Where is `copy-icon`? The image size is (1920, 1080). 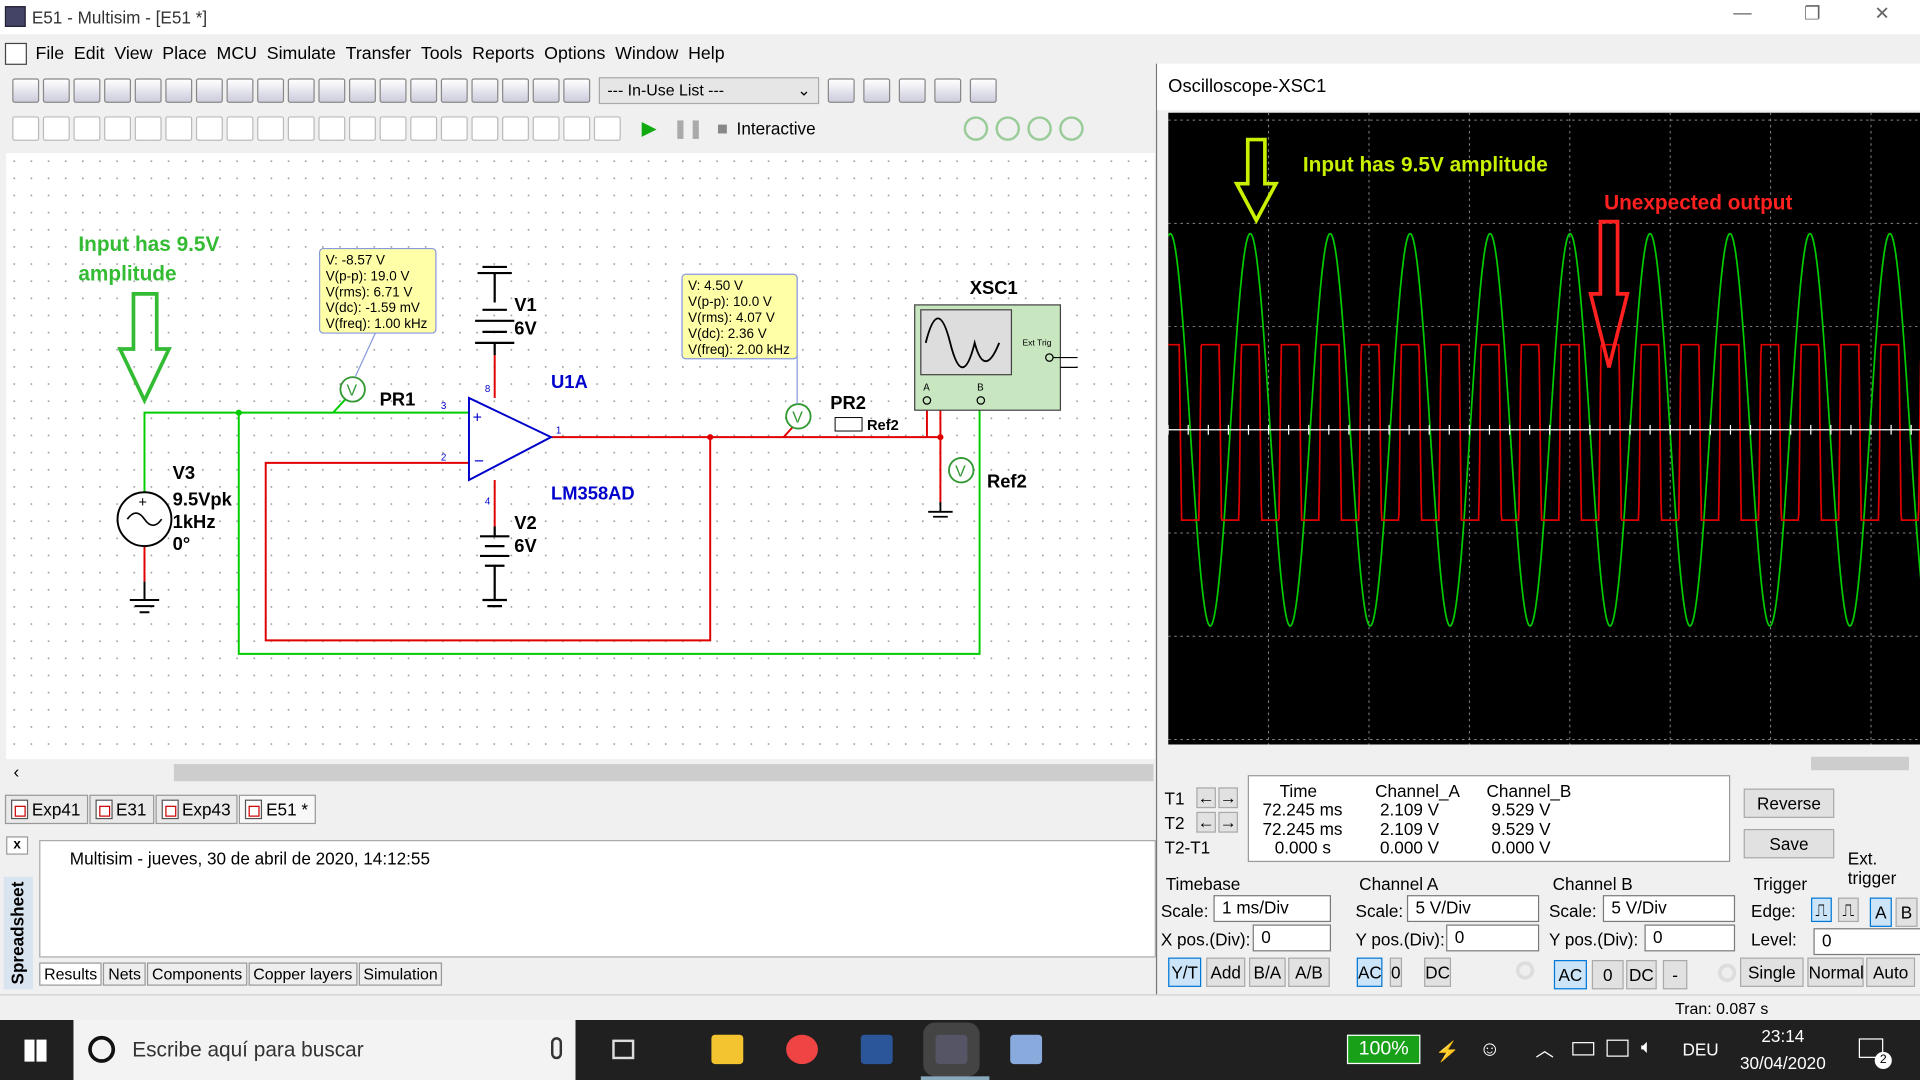
copy-icon is located at coordinates (240, 90).